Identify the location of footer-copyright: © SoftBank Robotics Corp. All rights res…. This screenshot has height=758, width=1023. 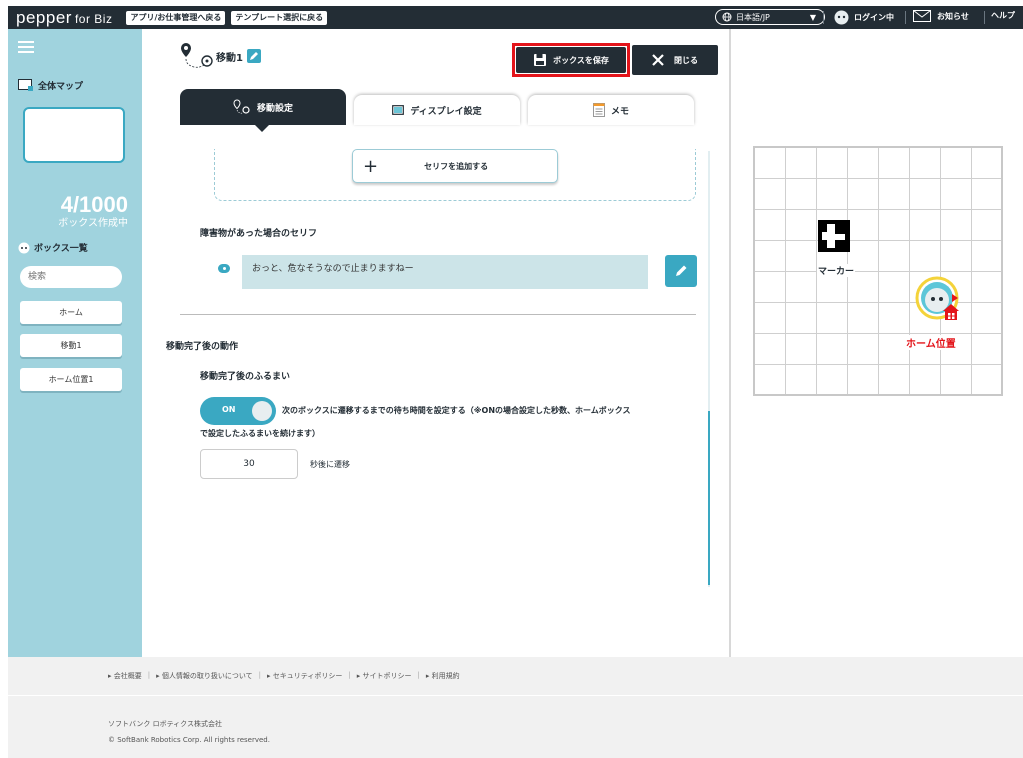
(189, 740).